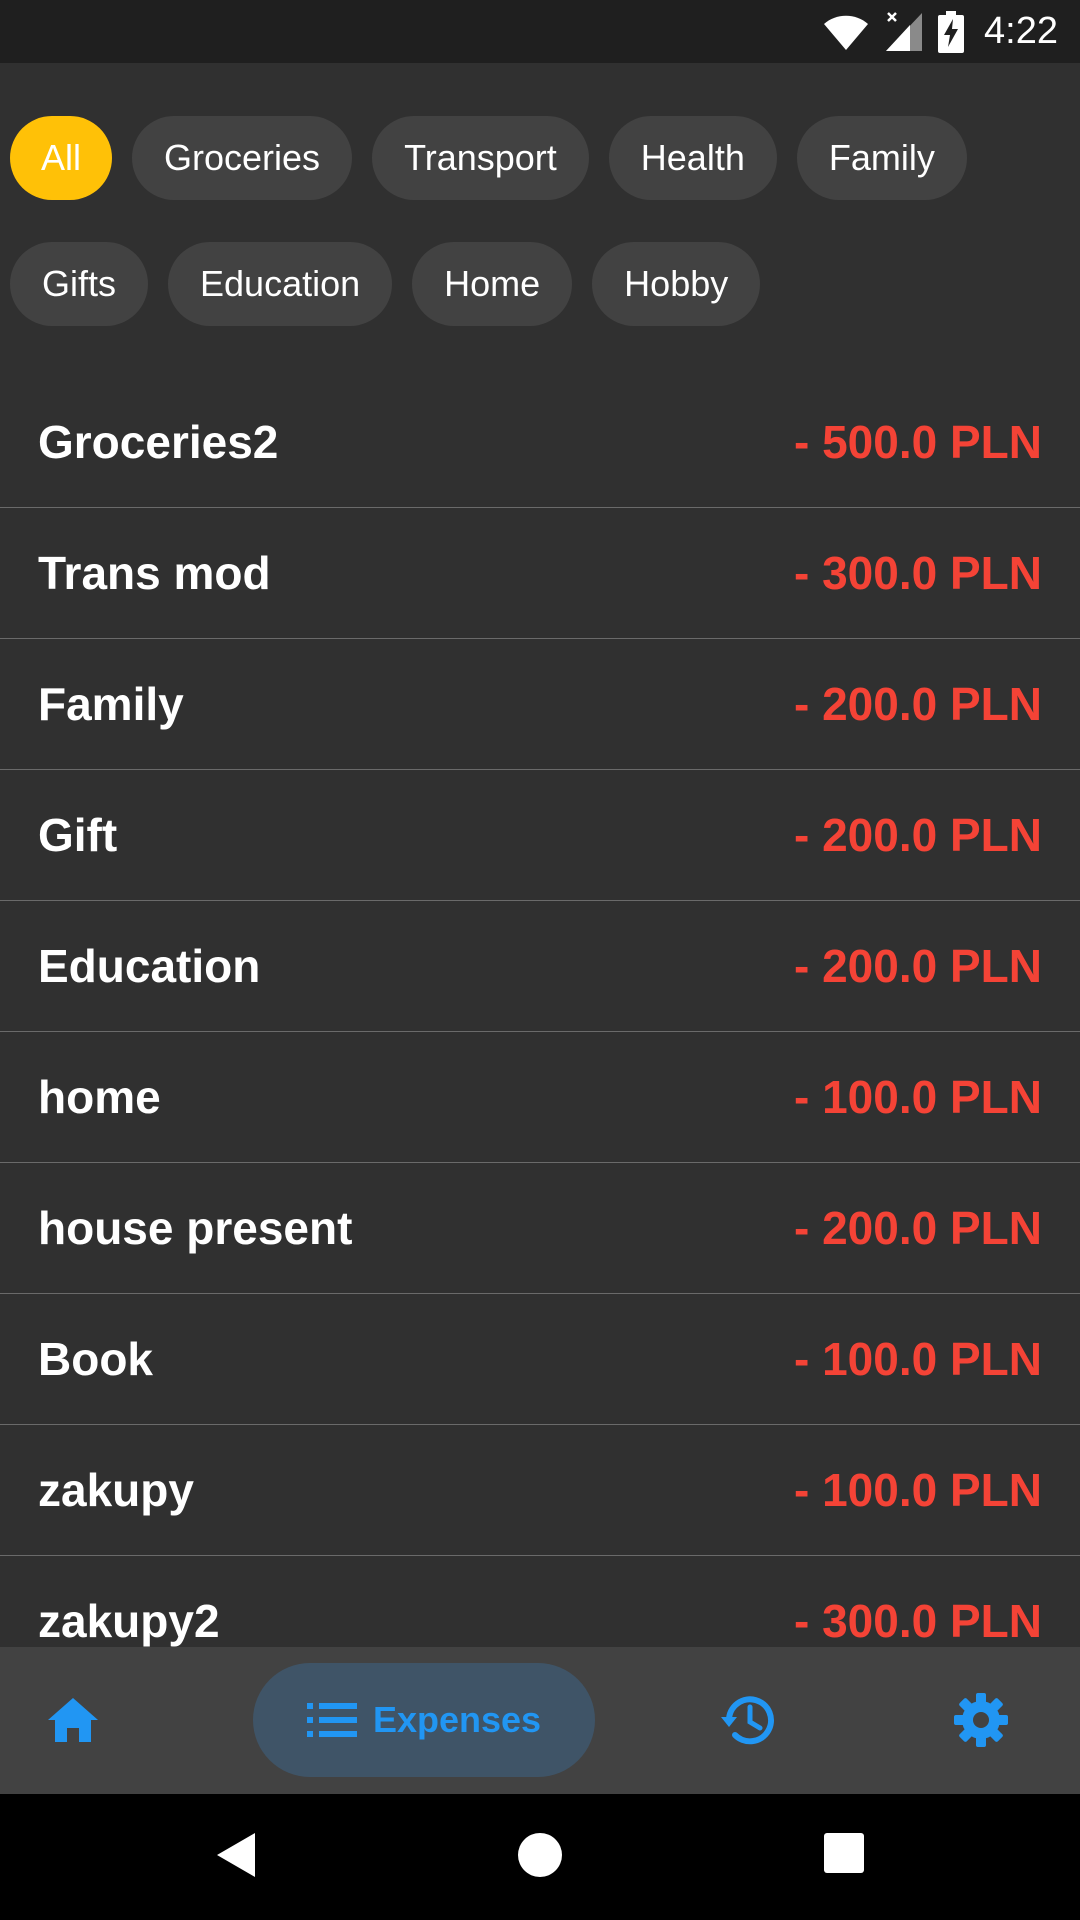 The image size is (1080, 1920). What do you see at coordinates (918, 442) in the screenshot?
I see `expense-amount: - 500.0 PLN` at bounding box center [918, 442].